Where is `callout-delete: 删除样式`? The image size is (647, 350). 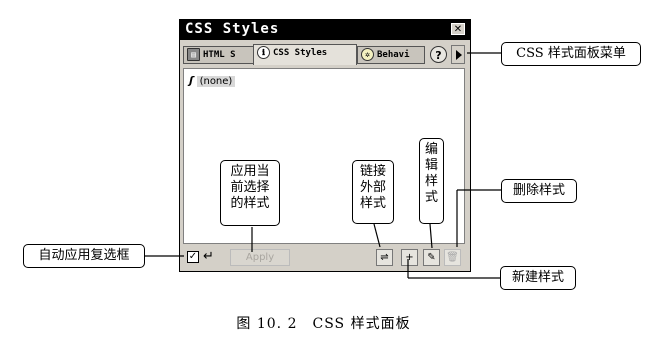
callout-delete: 删除样式 is located at coordinates (539, 191).